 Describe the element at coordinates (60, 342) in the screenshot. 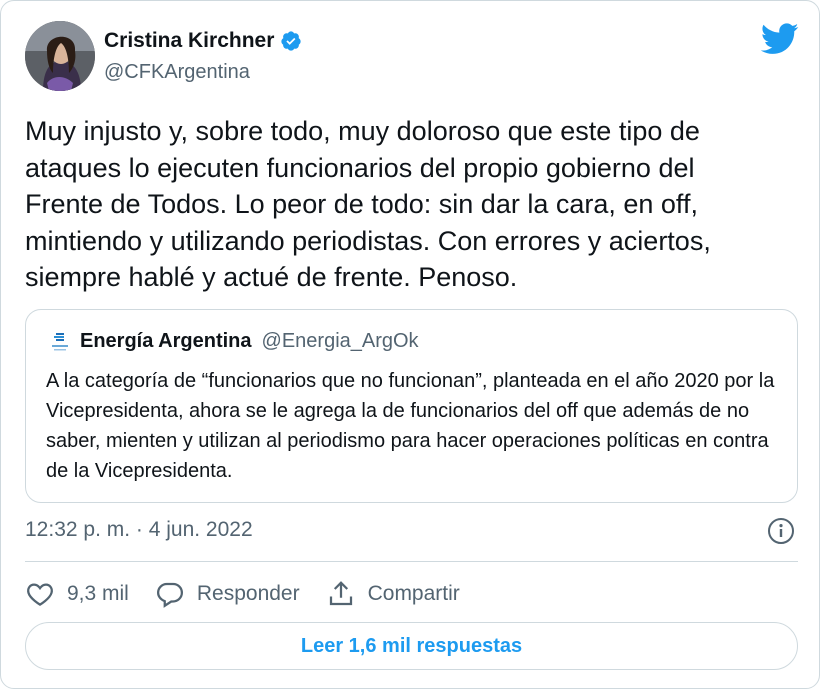

I see `energia-argentina-logo-icon` at that location.